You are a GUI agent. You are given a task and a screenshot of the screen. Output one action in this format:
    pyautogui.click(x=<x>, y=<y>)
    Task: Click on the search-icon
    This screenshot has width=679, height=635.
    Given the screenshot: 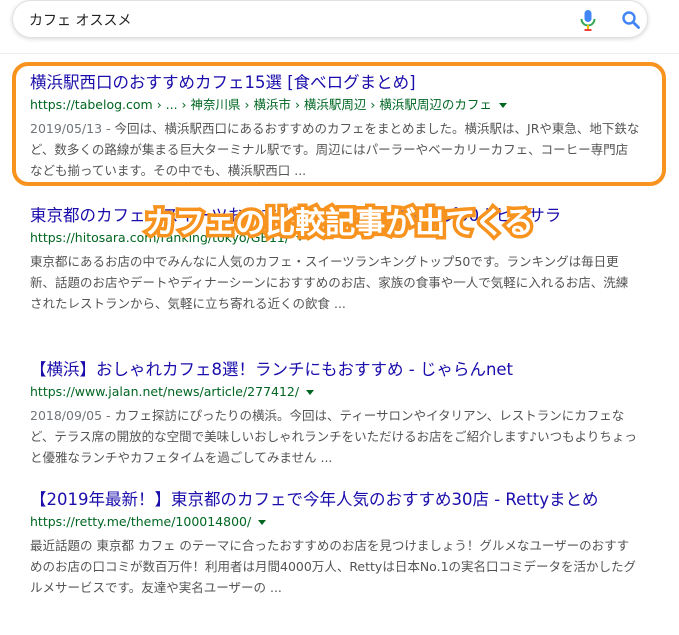 What is the action you would take?
    pyautogui.click(x=631, y=20)
    